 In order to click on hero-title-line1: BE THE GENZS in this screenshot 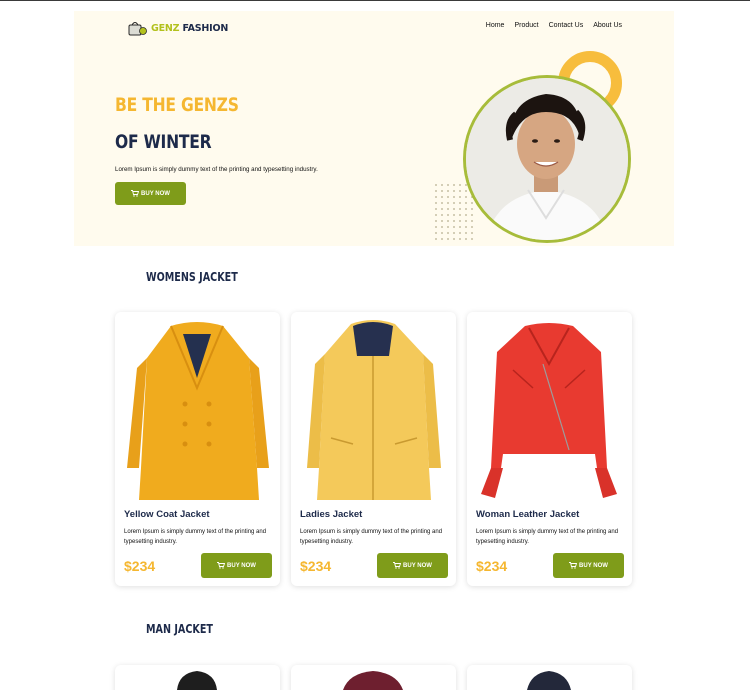, I will do `click(177, 105)`.